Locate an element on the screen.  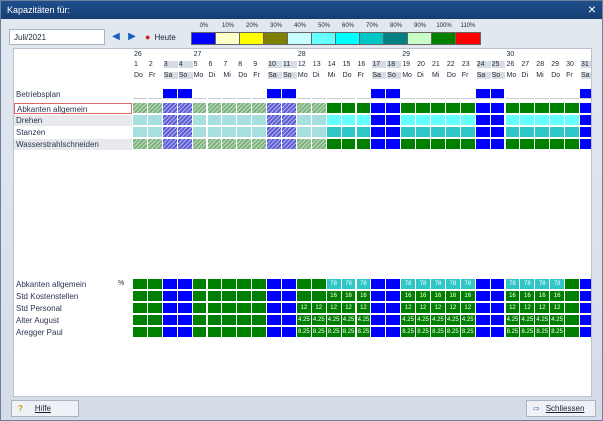
close-button: ⇨ Schliessen is located at coordinates (561, 408).